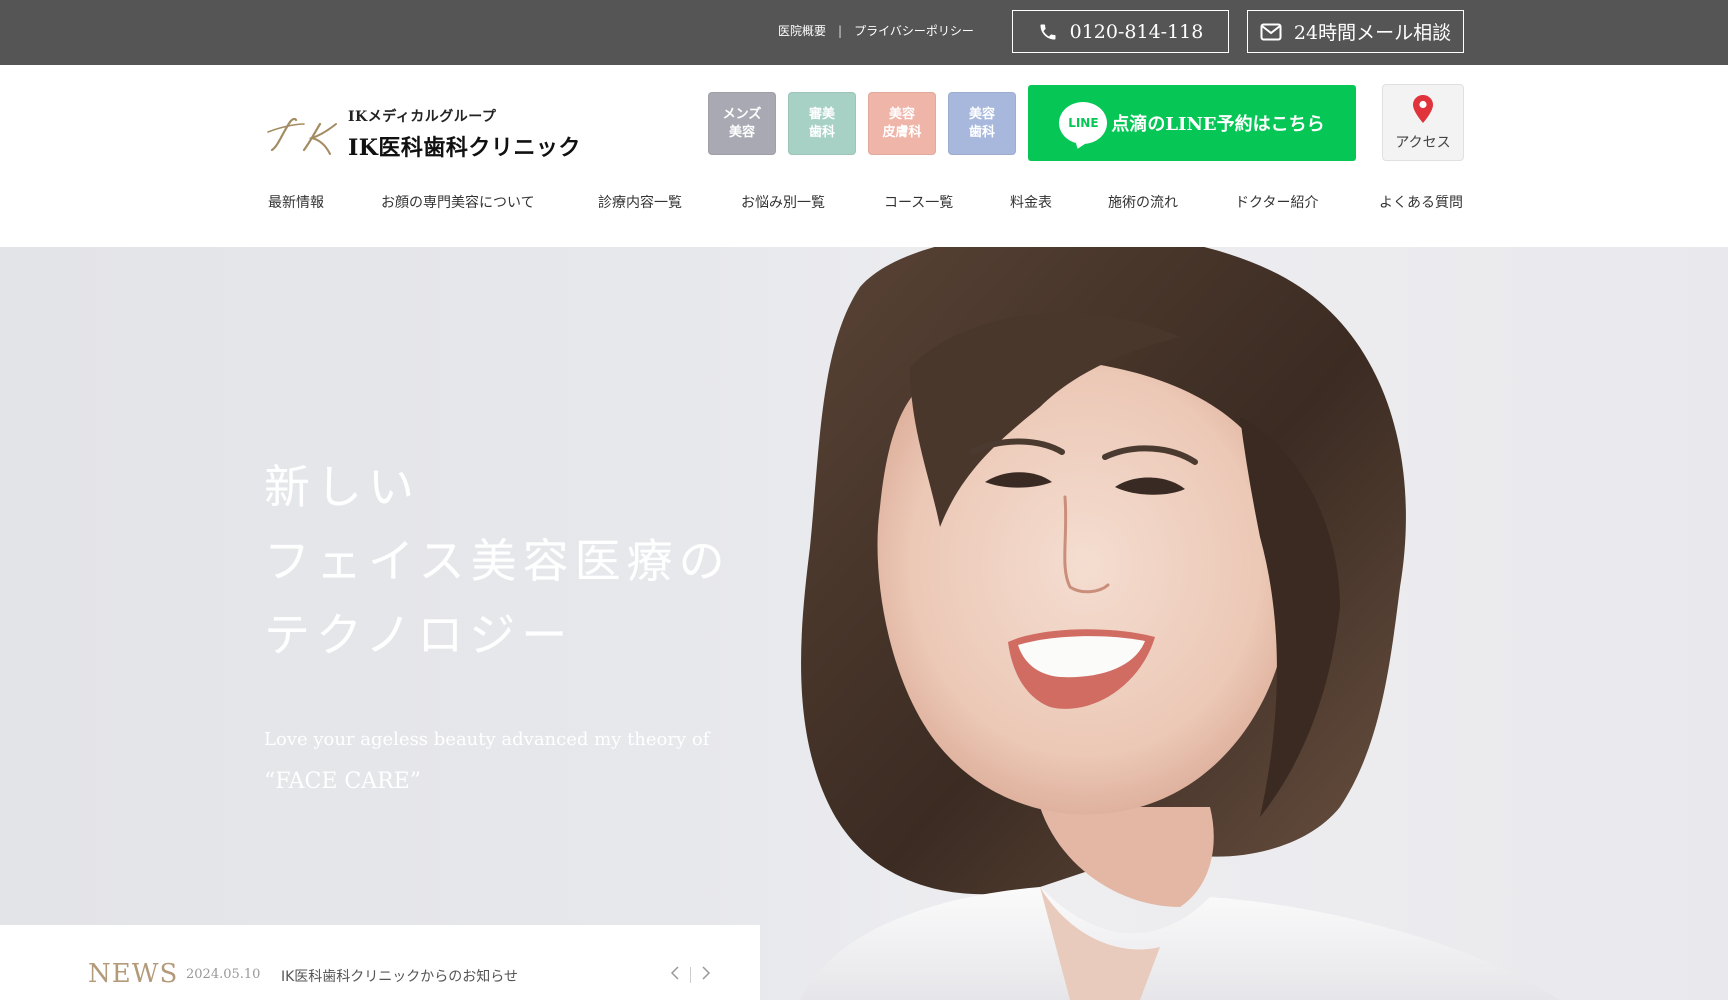 This screenshot has width=1728, height=1000. I want to click on site-logo: IKメディカルグループ IK医科歯科クリニック, so click(422, 134).